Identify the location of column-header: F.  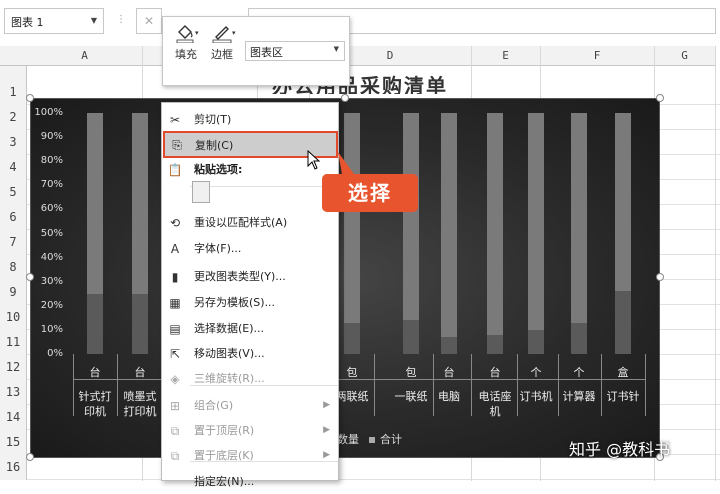
(597, 56).